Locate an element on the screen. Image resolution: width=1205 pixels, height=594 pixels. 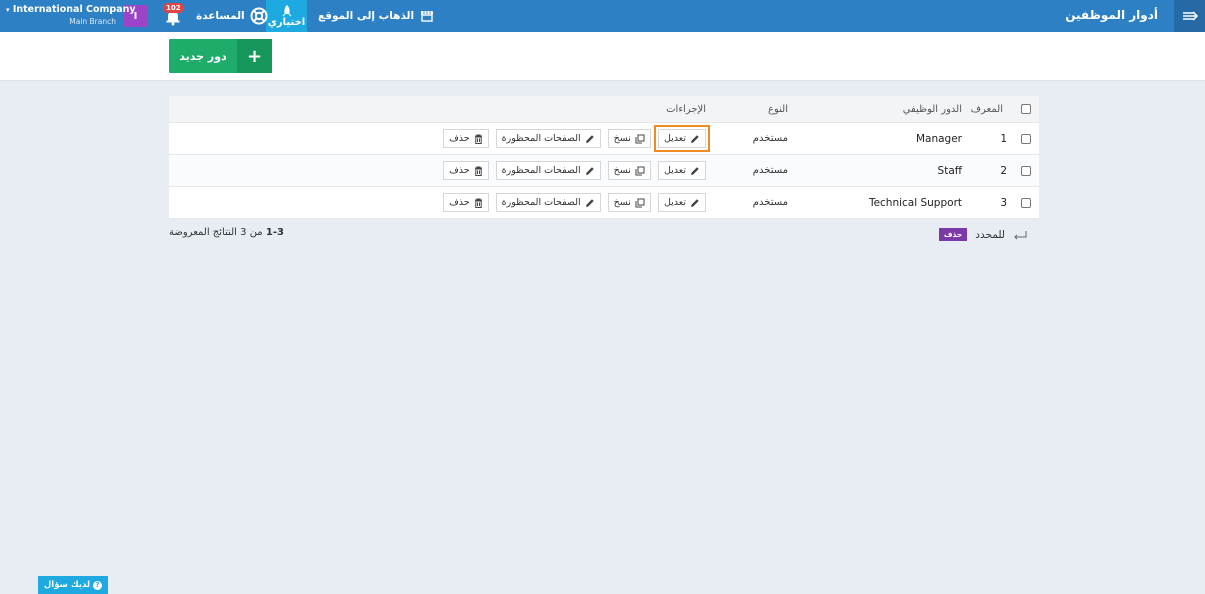
row-role-name: Staff is located at coordinates (949, 170).